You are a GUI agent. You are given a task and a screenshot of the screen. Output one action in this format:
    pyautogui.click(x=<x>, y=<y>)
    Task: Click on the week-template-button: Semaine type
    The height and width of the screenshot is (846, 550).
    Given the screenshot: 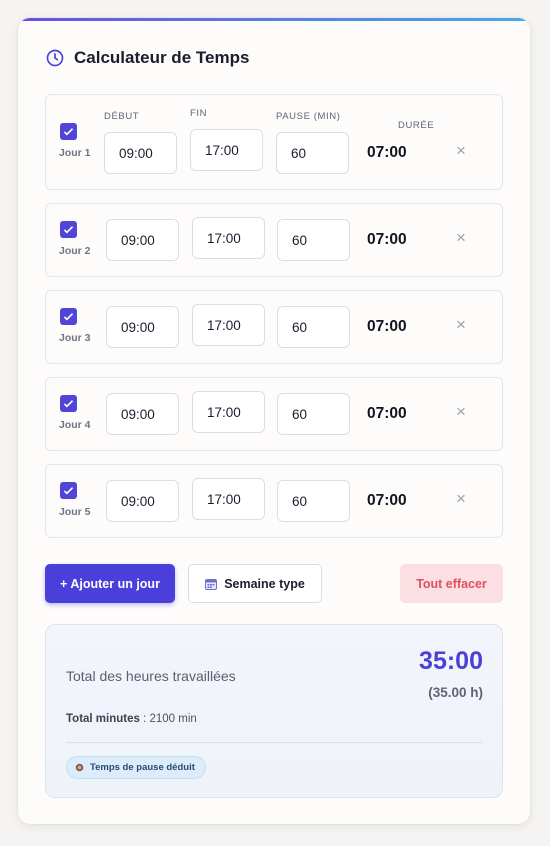 What is the action you would take?
    pyautogui.click(x=255, y=583)
    